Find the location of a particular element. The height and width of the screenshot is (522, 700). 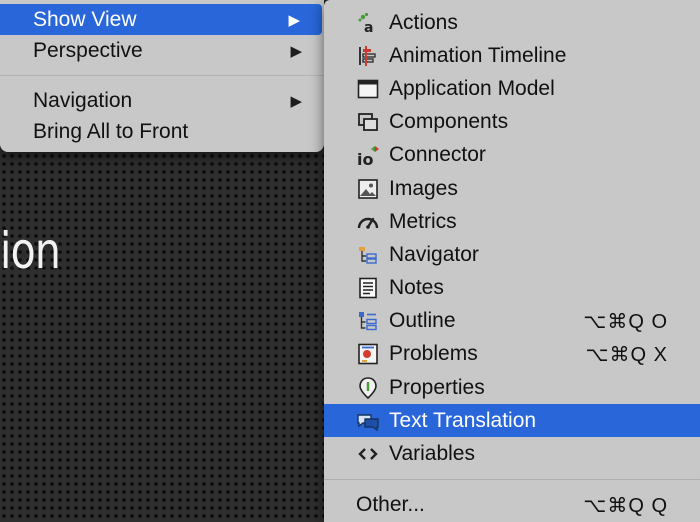

menu-item-show-view: Show View ▶ is located at coordinates (161, 19).